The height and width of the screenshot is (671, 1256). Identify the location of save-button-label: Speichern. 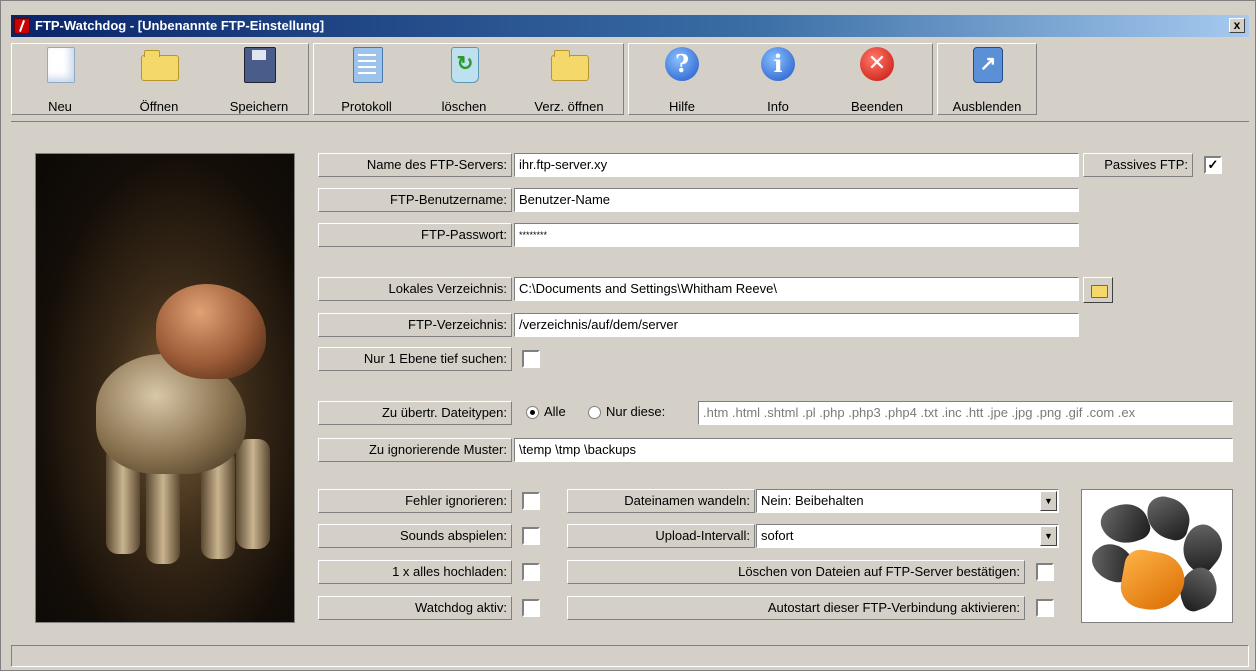
(259, 106).